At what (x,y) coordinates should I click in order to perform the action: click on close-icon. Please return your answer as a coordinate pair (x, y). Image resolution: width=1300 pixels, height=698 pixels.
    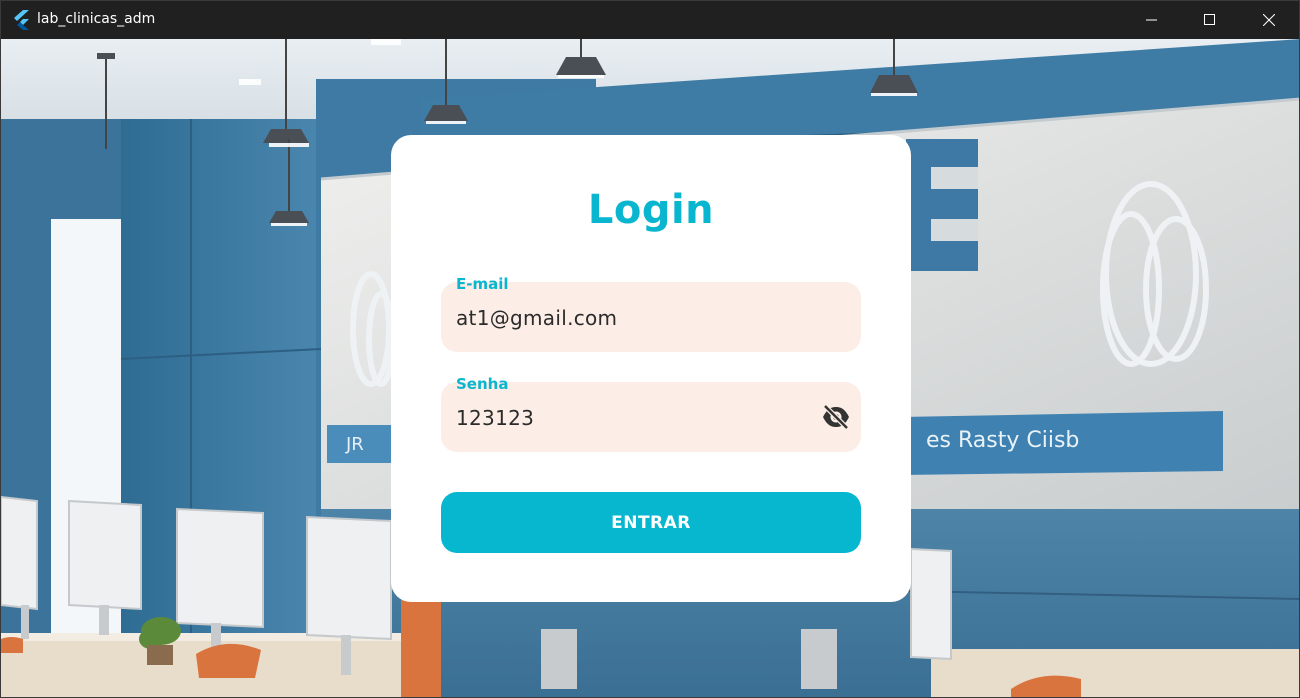
    Looking at the image, I should click on (1269, 20).